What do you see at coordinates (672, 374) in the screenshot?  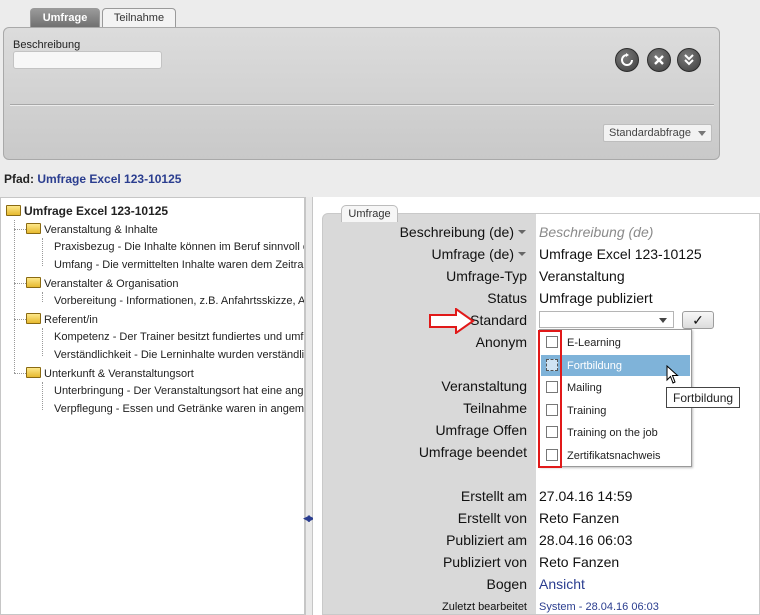 I see `mouse-pointer-icon` at bounding box center [672, 374].